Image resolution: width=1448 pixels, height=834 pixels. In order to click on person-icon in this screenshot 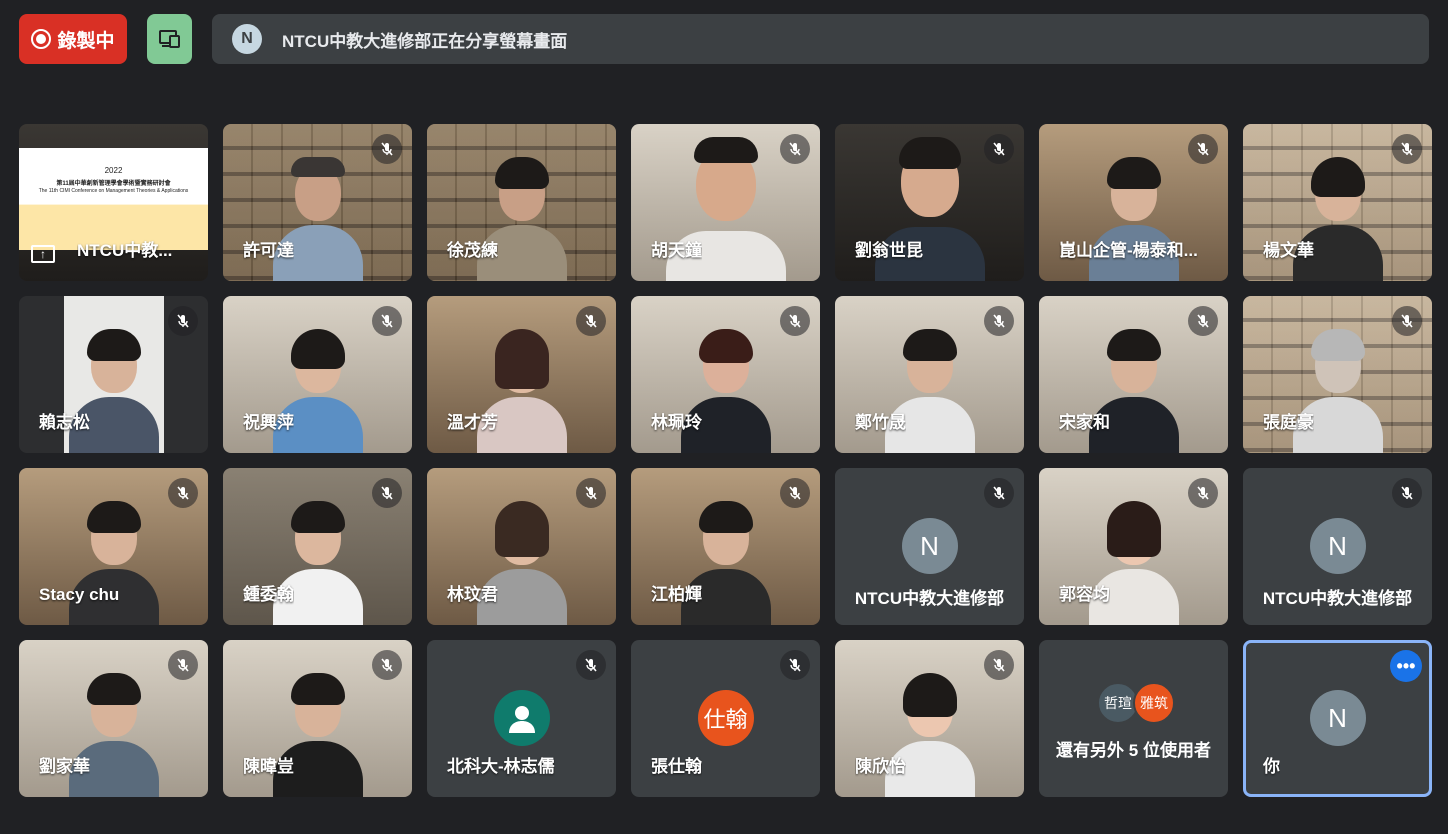, I will do `click(521, 718)`.